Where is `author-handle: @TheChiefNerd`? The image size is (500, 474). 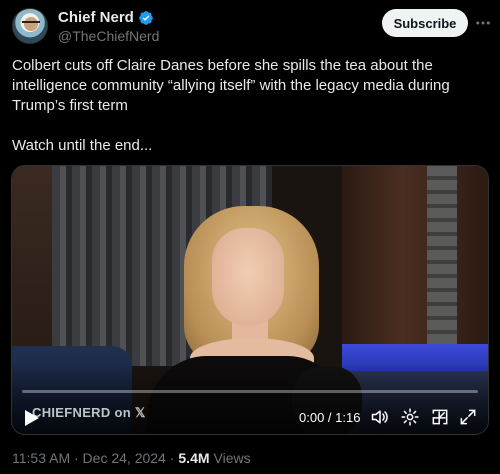
author-handle: @TheChiefNerd is located at coordinates (108, 36).